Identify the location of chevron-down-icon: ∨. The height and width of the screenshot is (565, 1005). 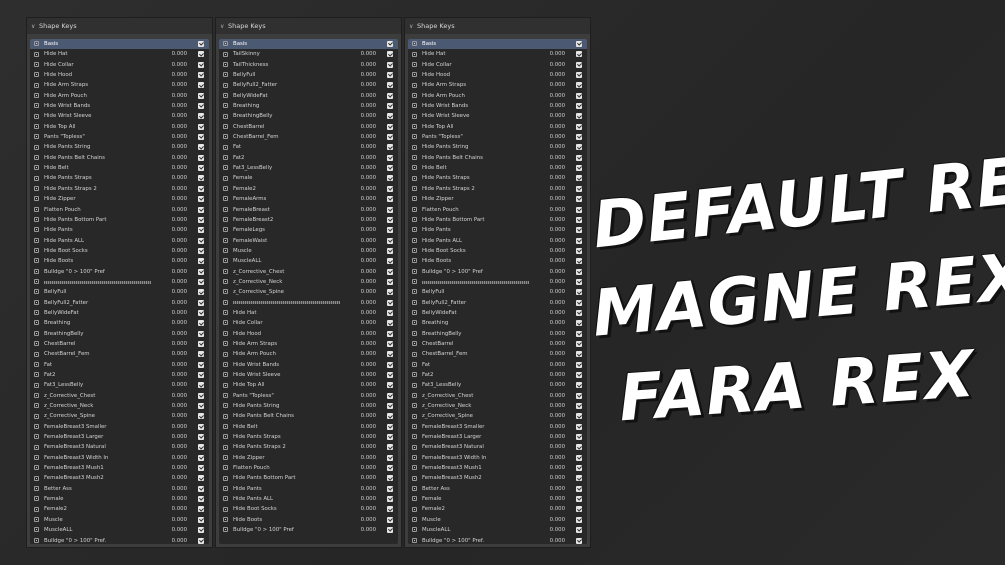
(413, 26).